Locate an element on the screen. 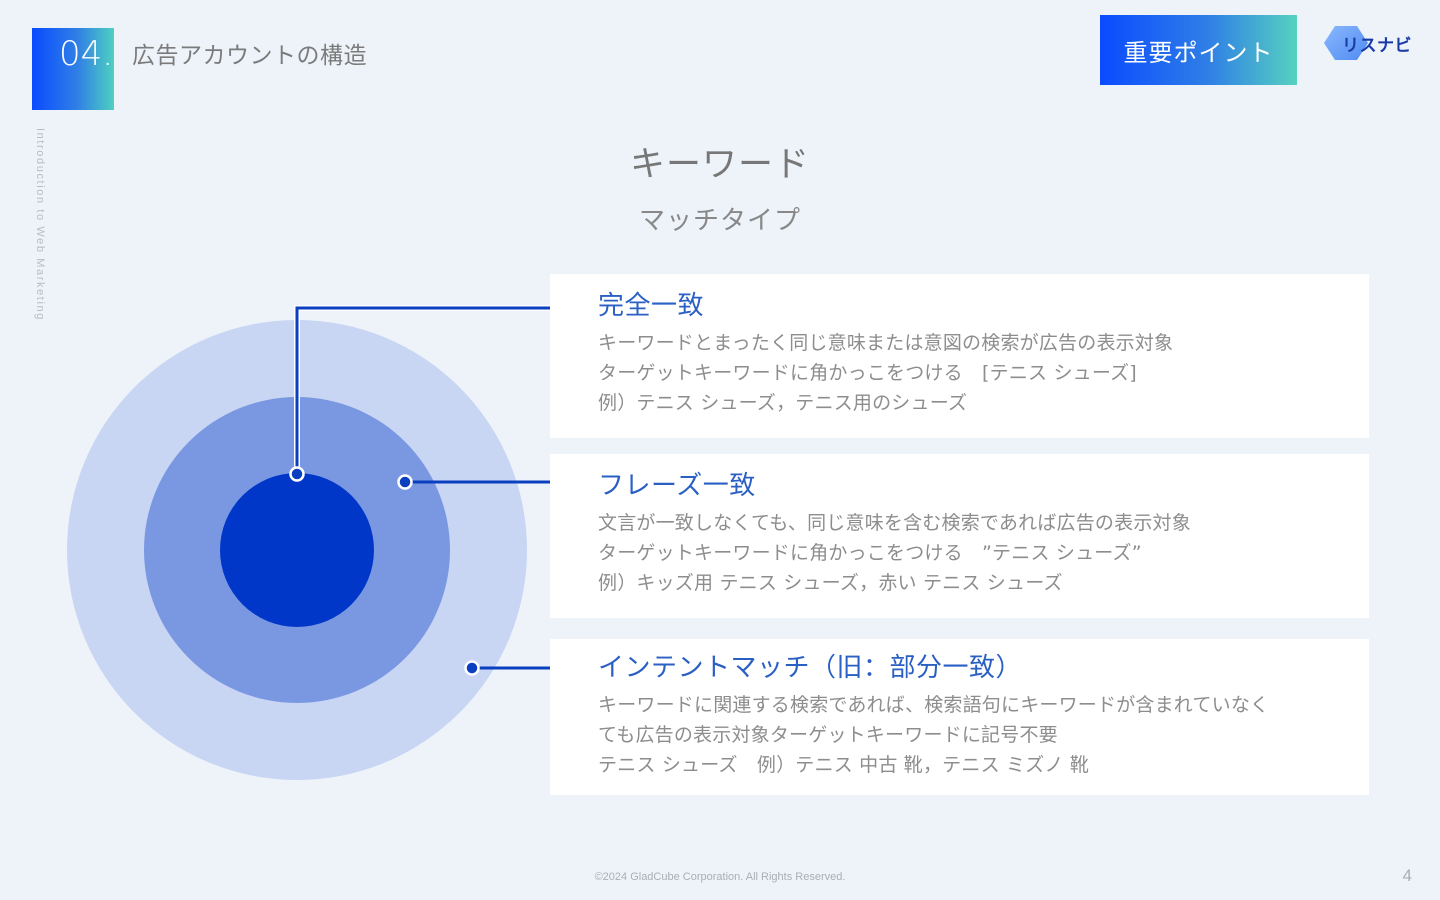 The height and width of the screenshot is (900, 1440). page-heading: キーワード is located at coordinates (719, 165).